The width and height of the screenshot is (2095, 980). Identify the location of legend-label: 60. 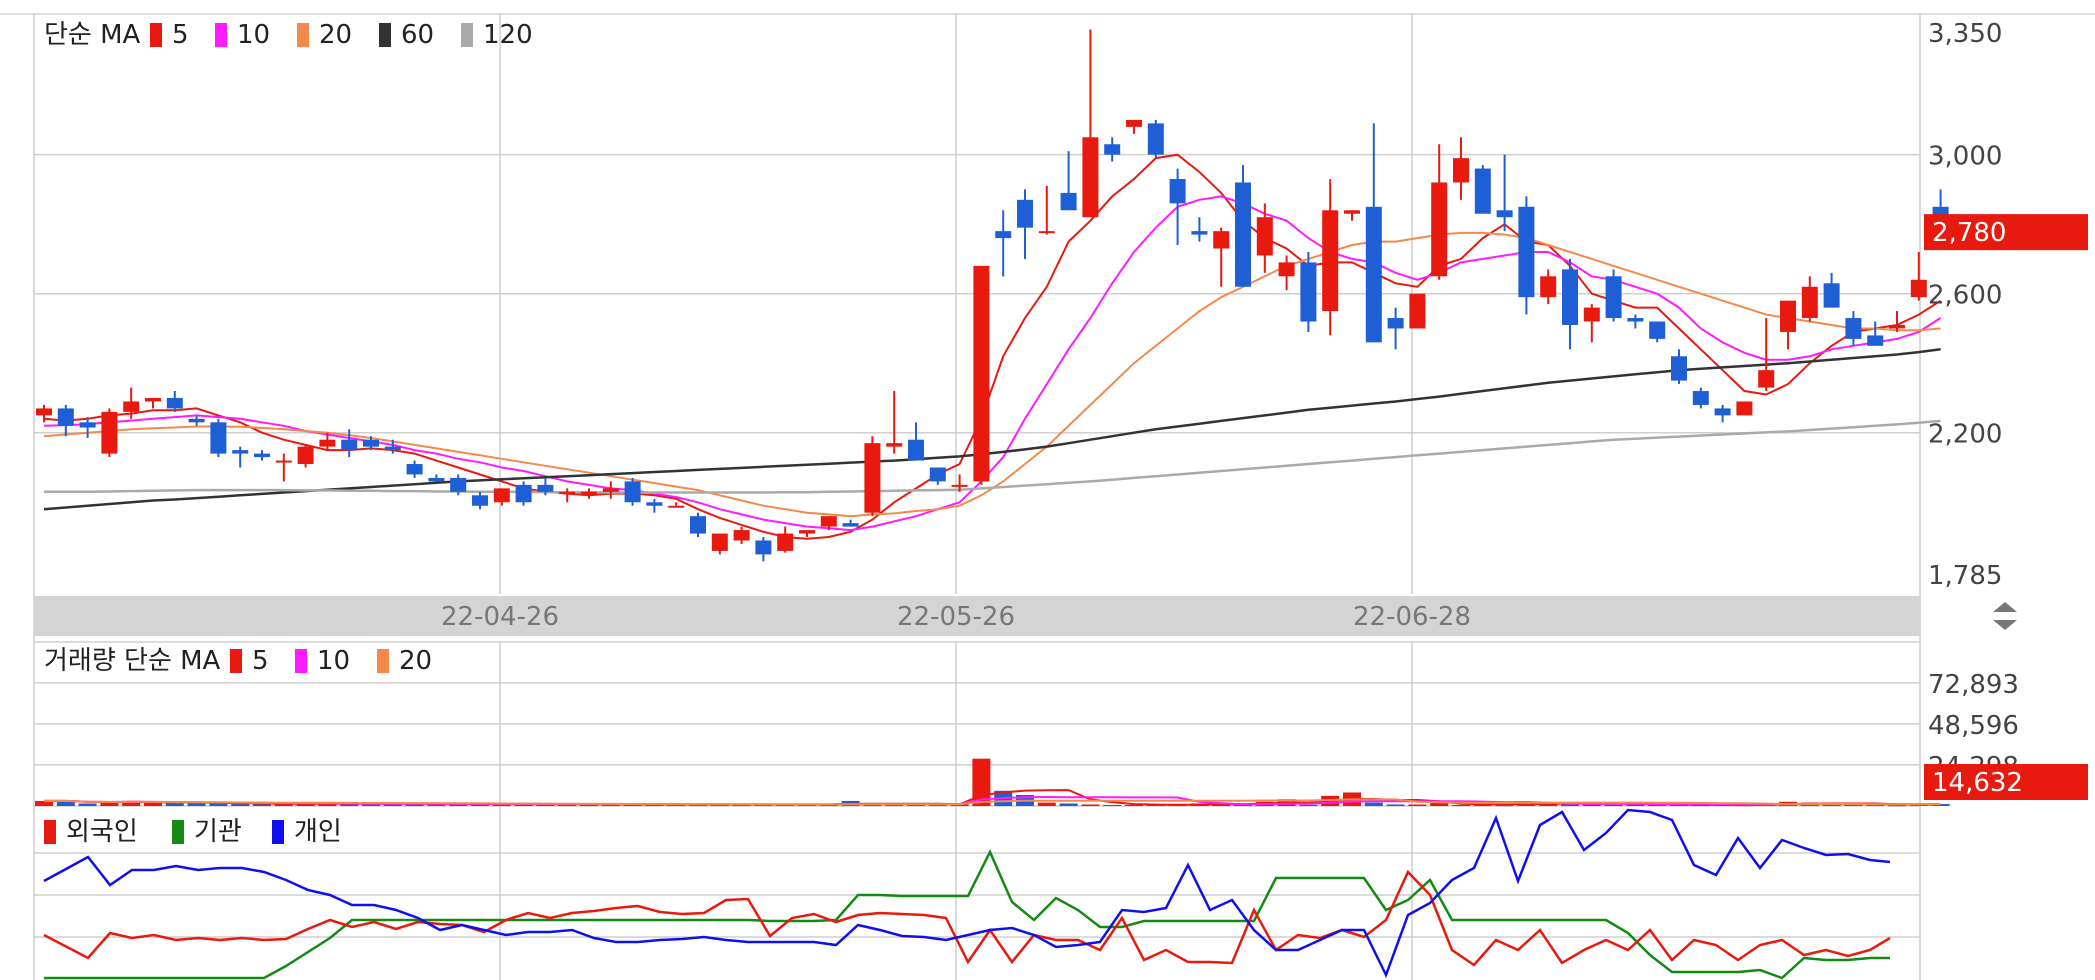
(417, 35).